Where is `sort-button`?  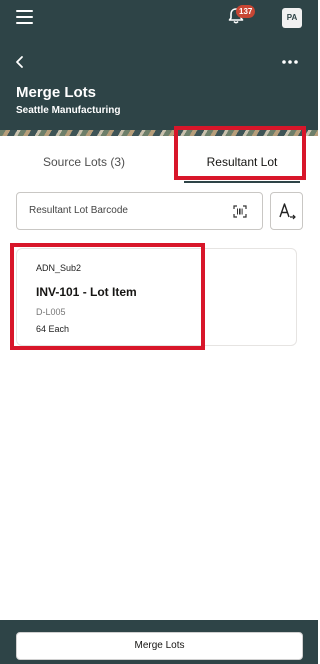 sort-button is located at coordinates (286, 211).